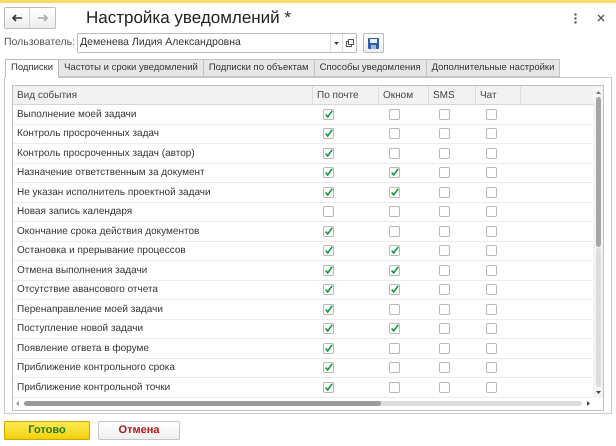 The height and width of the screenshot is (446, 616). I want to click on open-icon, so click(349, 43).